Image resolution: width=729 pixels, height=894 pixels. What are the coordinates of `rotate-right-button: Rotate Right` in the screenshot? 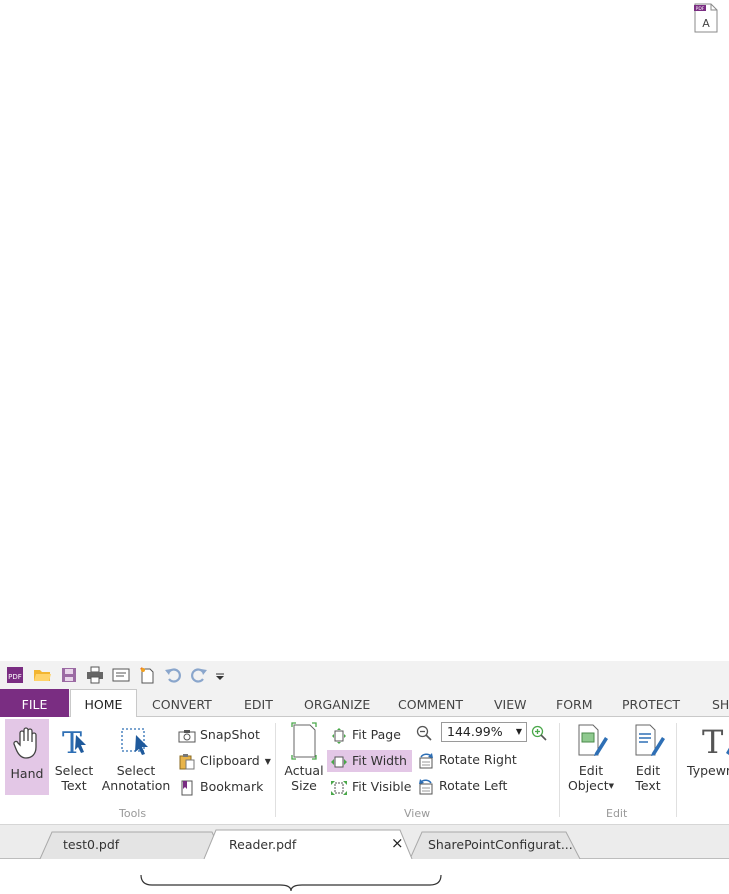 It's located at (467, 760).